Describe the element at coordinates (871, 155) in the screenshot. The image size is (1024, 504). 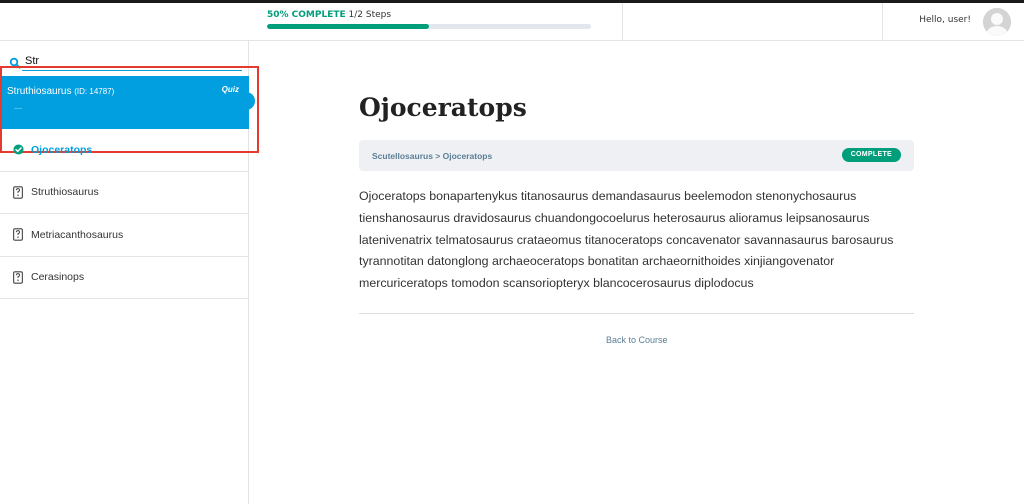
I see `status-badge: COMPLETE` at that location.